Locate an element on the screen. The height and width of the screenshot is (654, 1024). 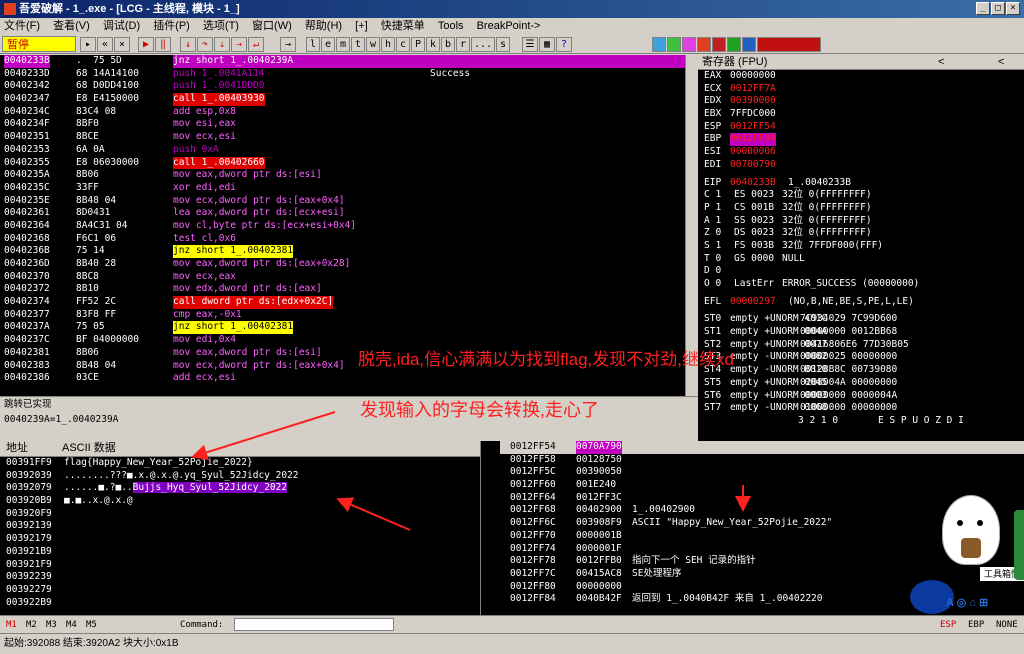
mascot-icon is located at coordinates (971, 530).